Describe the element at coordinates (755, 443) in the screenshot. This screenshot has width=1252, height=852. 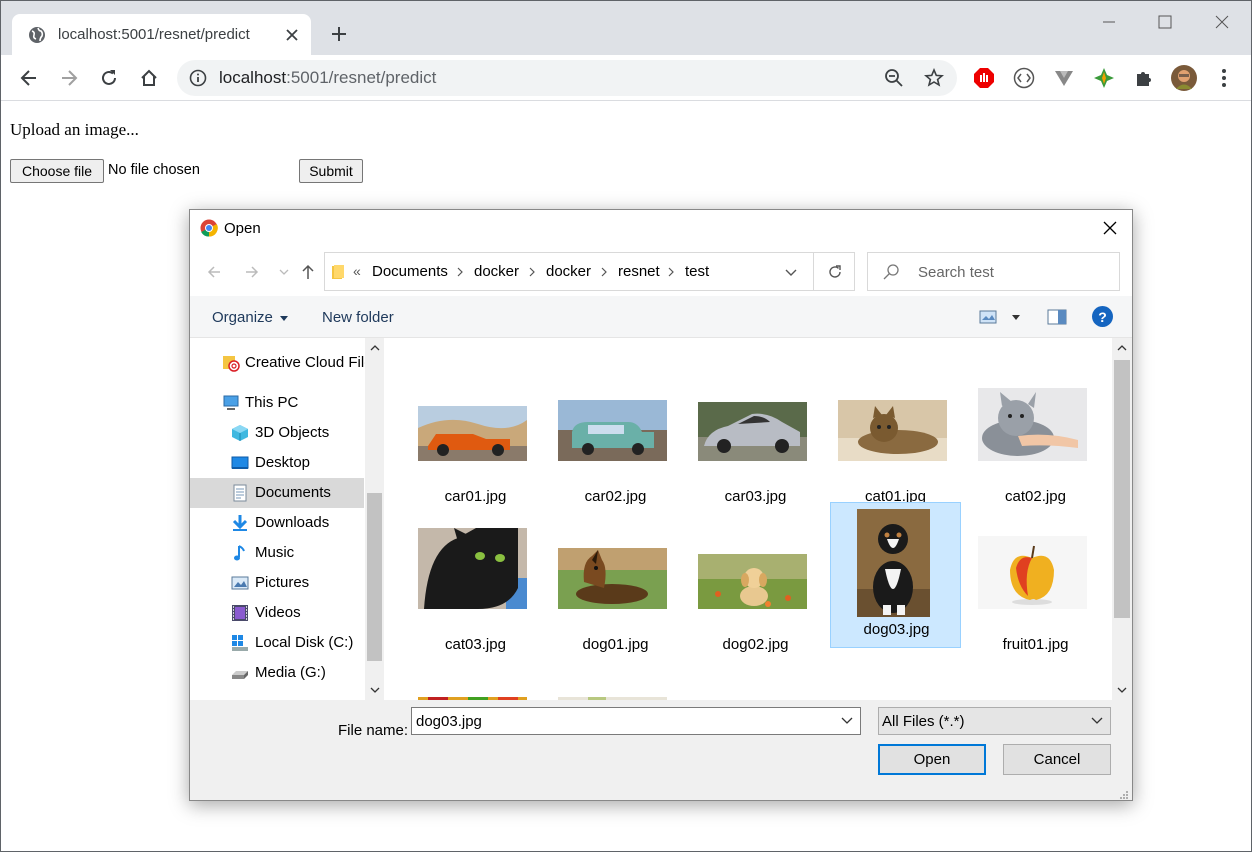
I see `file-item-car03: car03.jpg` at that location.